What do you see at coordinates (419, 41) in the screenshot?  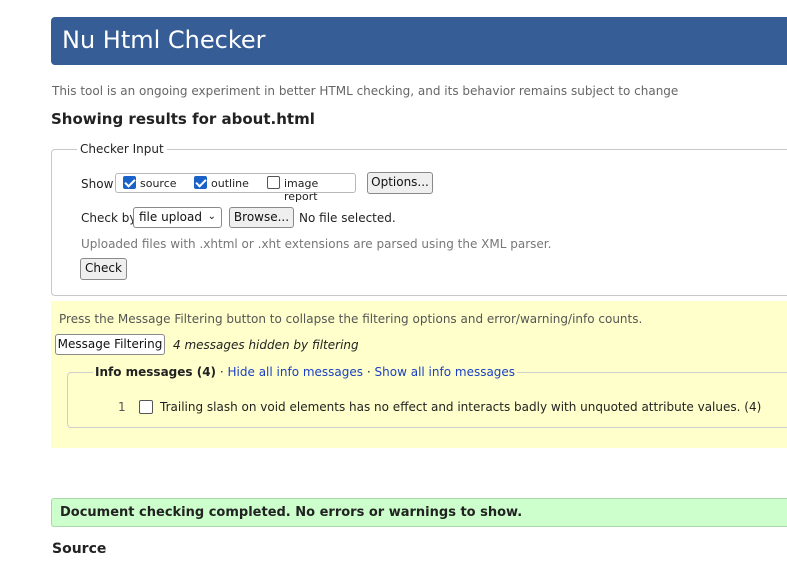 I see `app-header: Nu Html Checker` at bounding box center [419, 41].